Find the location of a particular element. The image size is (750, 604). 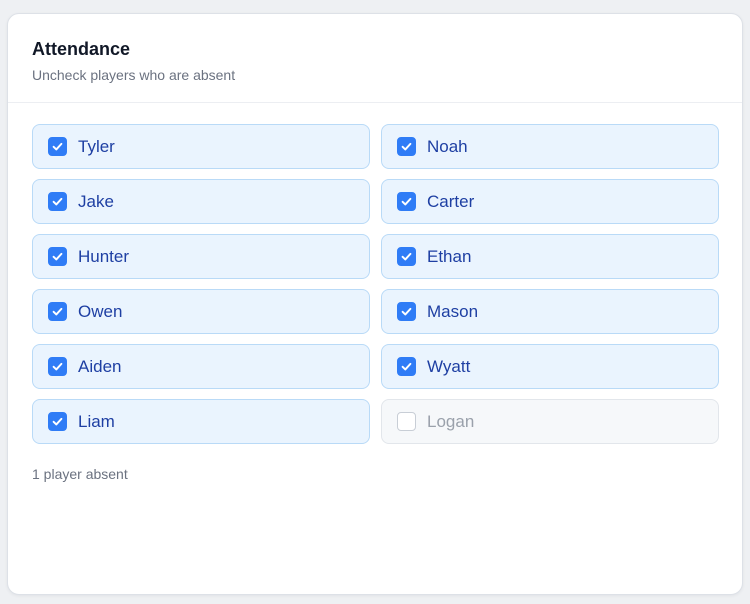

player-toggle-jake: Jake is located at coordinates (201, 201).